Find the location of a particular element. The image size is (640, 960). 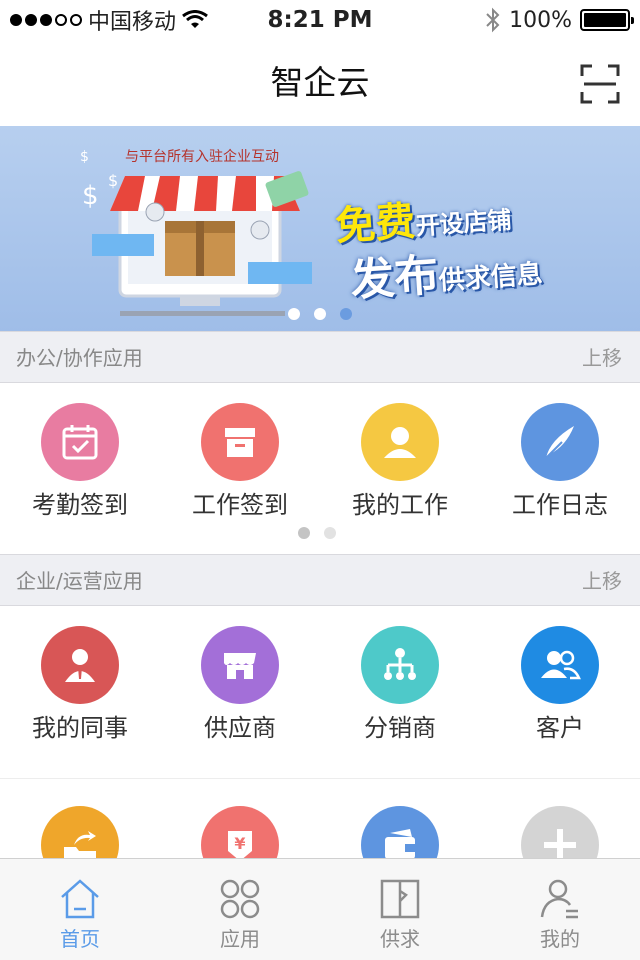

row-divider is located at coordinates (320, 778).